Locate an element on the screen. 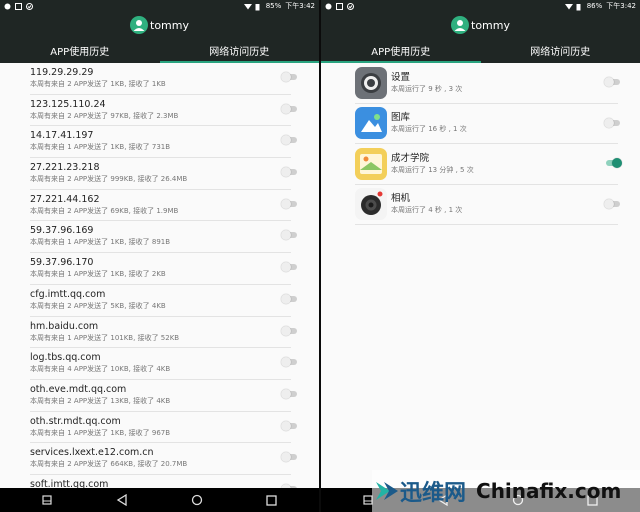 This screenshot has width=640, height=512. traffic-detail: 本周有来自 1 APP发送了 1KB, 接收了 731B is located at coordinates (100, 147).